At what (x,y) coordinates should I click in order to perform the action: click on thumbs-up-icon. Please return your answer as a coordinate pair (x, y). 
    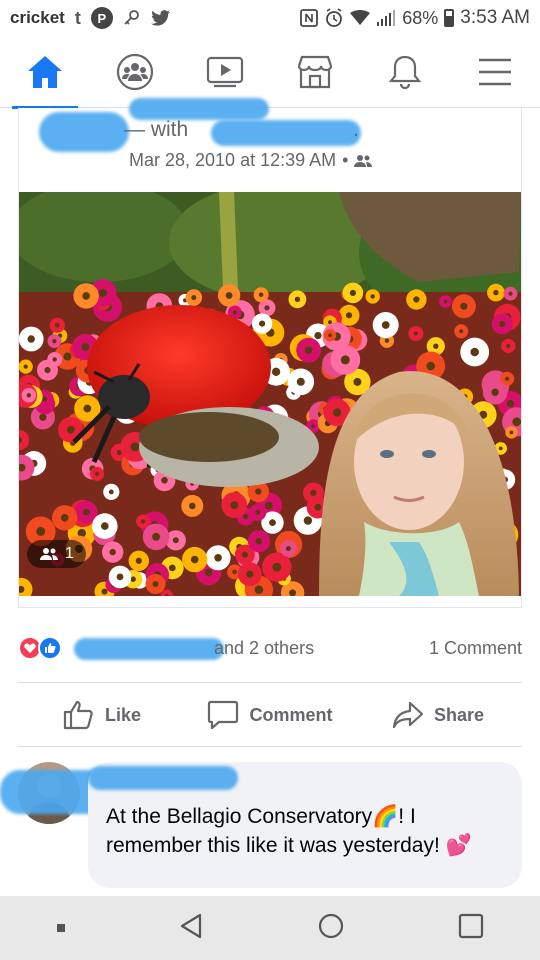
    Looking at the image, I should click on (78, 715).